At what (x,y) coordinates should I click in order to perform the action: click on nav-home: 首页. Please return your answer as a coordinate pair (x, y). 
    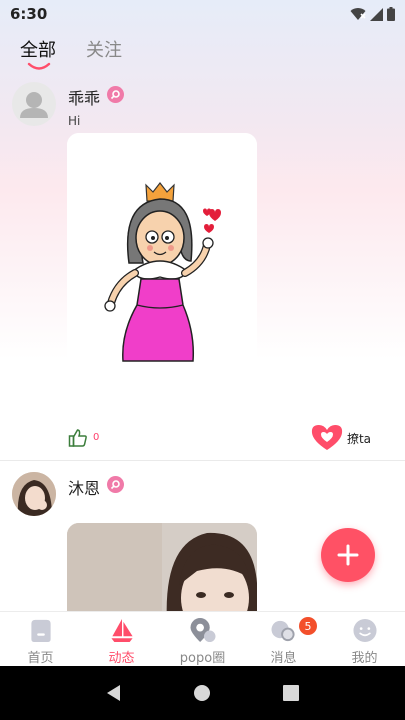
    Looking at the image, I should click on (40, 639).